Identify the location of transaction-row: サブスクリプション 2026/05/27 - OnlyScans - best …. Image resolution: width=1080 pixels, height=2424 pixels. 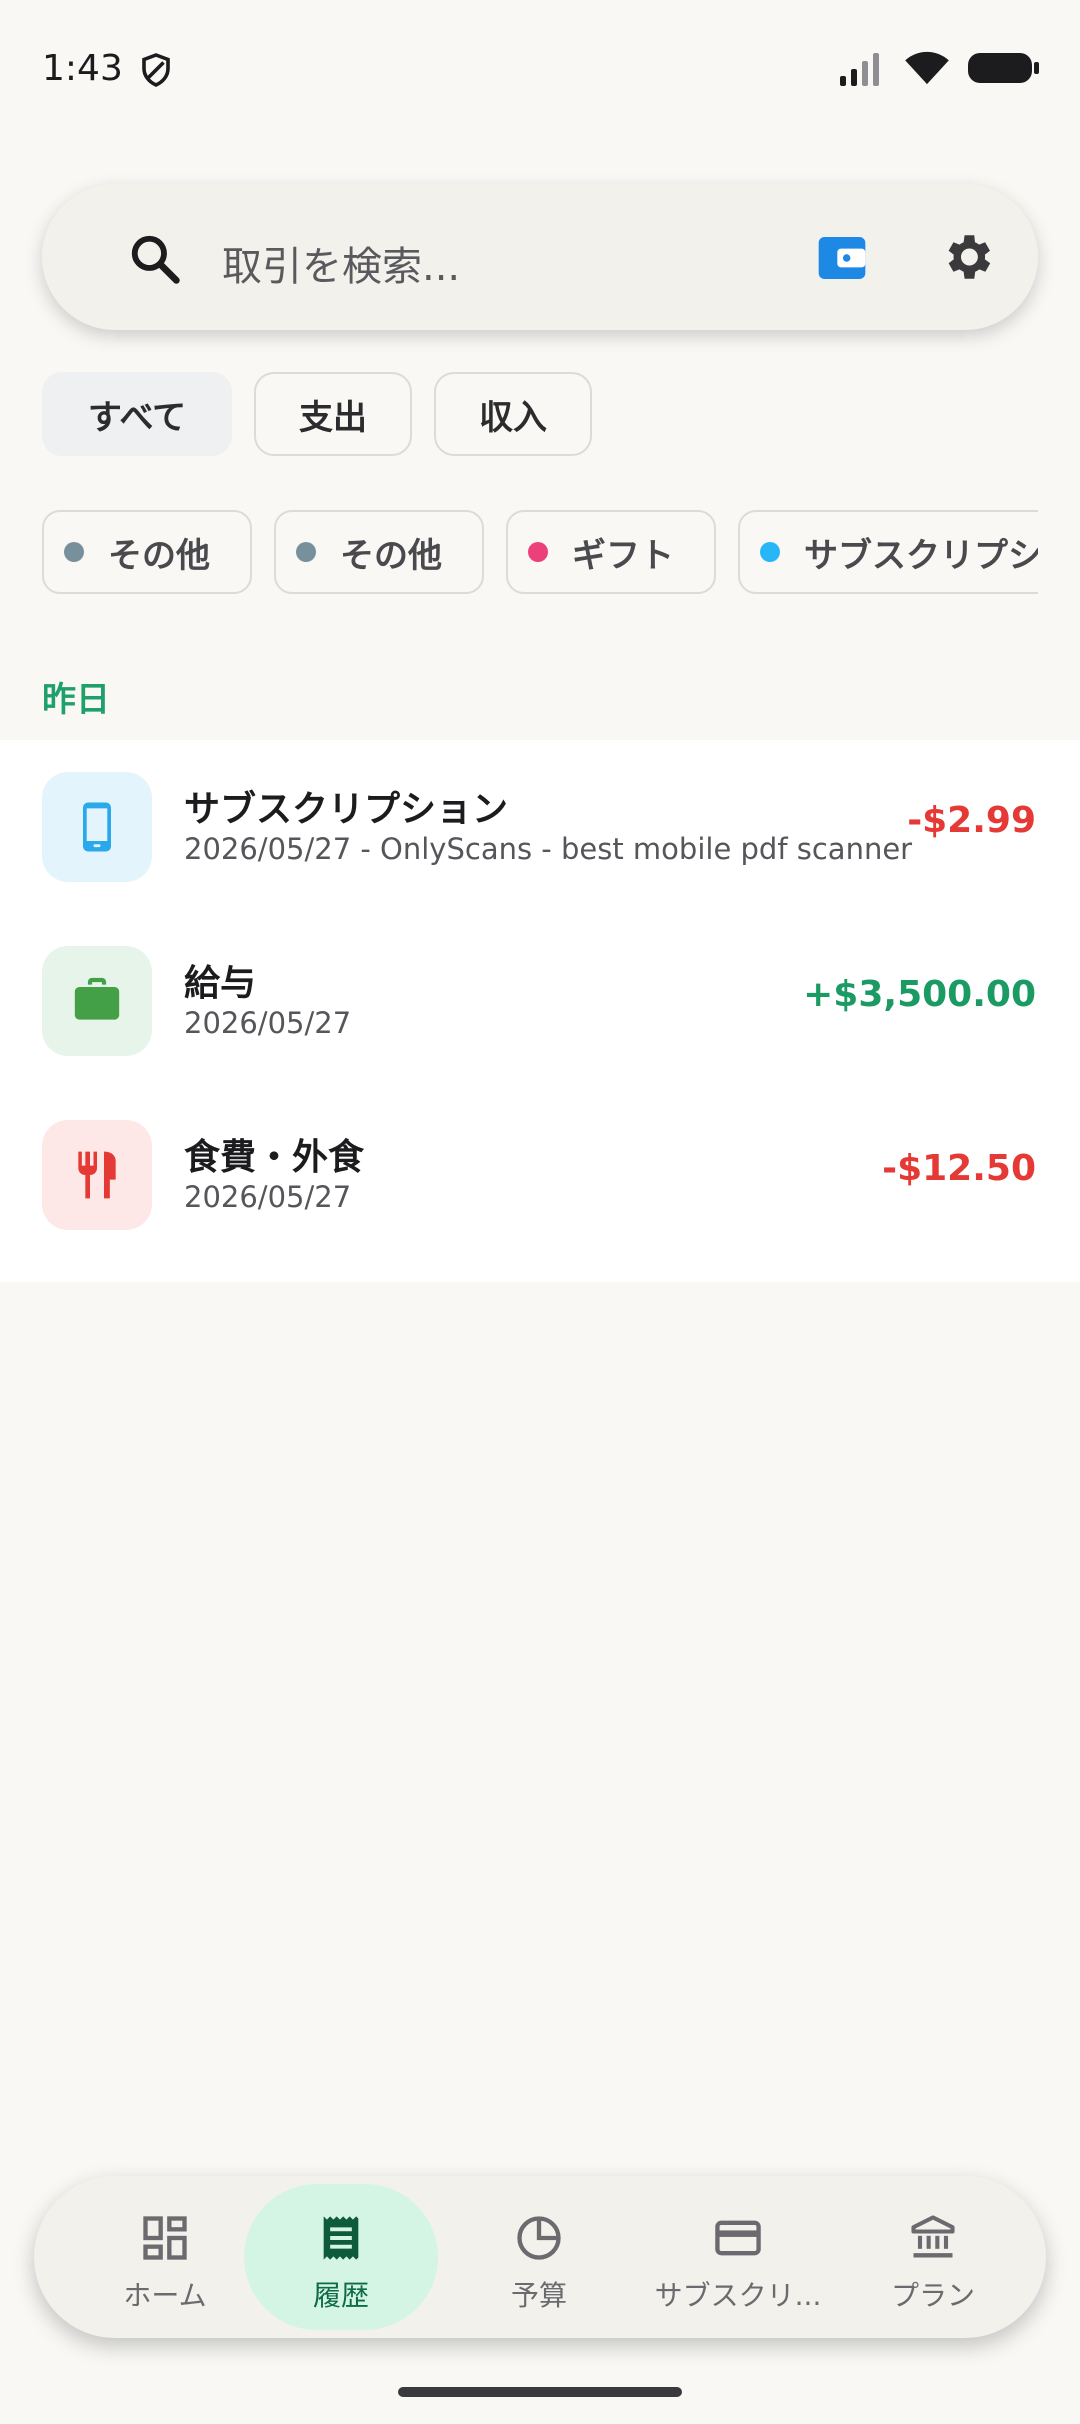
(540, 837).